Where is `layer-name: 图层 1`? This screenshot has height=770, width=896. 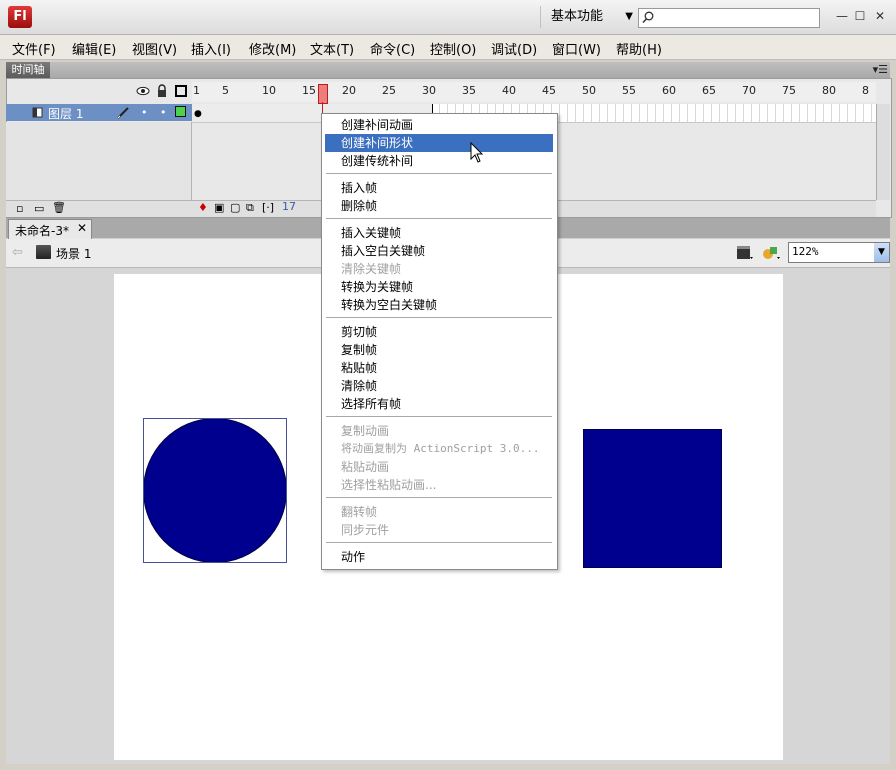
layer-name: 图层 1 is located at coordinates (65, 113).